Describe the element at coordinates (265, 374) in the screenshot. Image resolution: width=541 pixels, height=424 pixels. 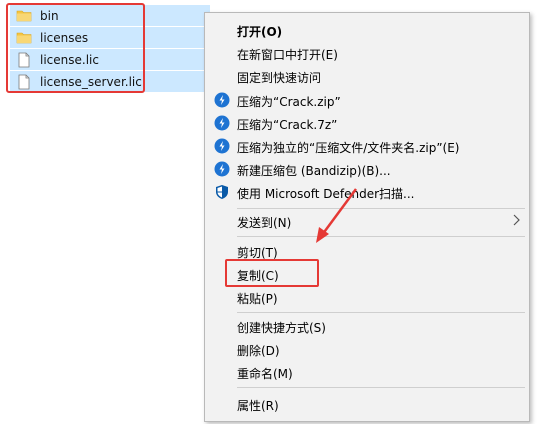
I see `menu-item-label: 重命名(M)` at that location.